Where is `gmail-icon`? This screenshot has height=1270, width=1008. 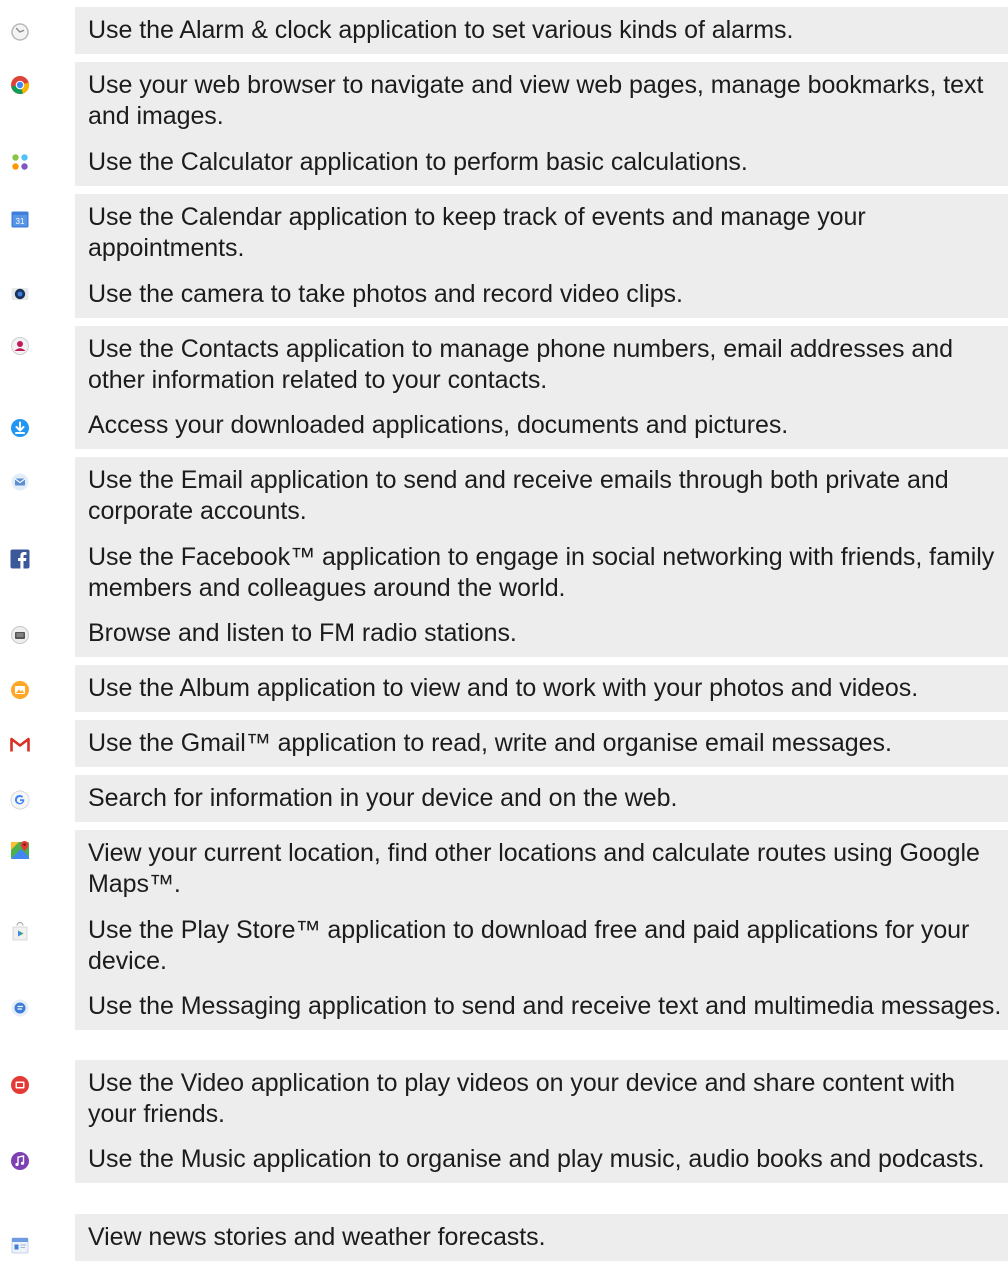
gmail-icon is located at coordinates (20, 745).